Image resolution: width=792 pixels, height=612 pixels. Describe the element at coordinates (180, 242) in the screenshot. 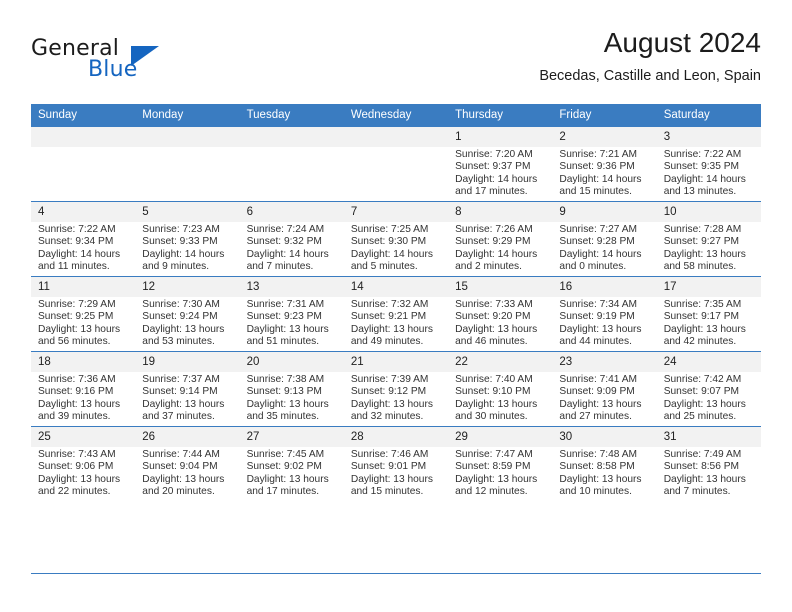

I see `sunset-time: Sunset: 9:33 PM` at that location.